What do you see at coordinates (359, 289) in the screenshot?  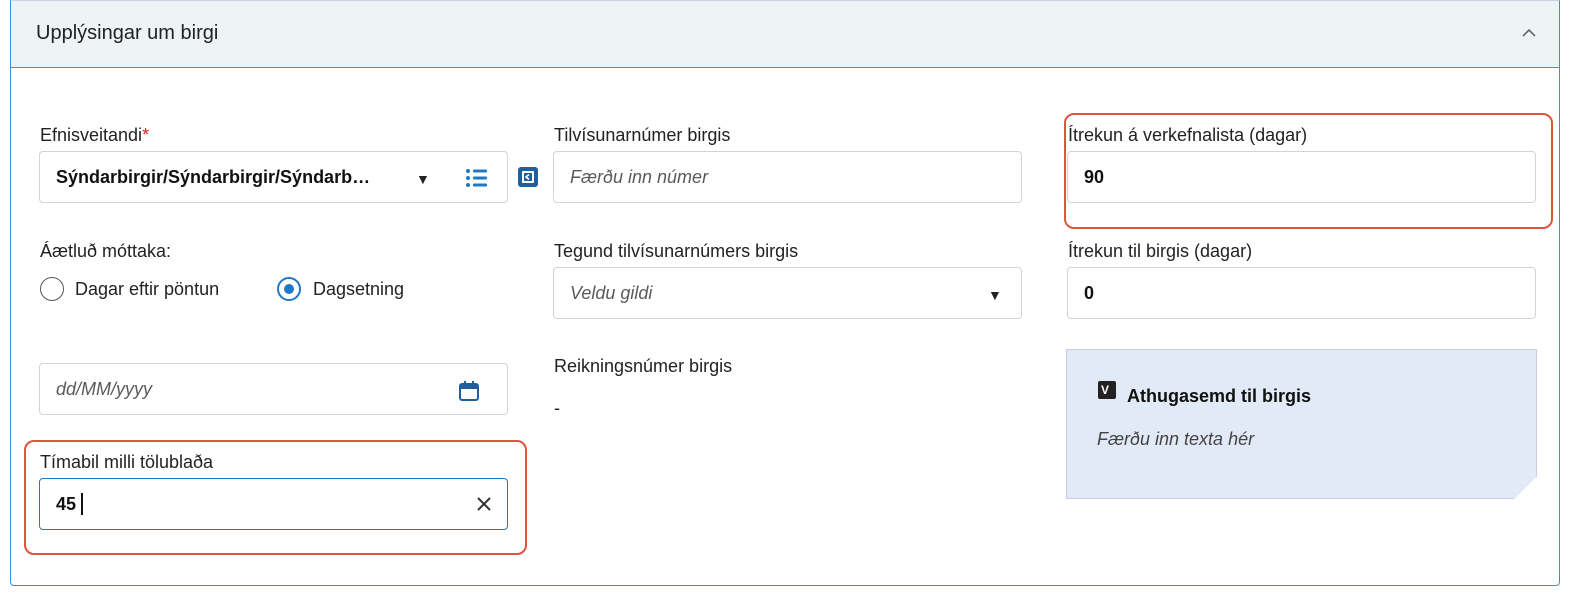 I see `radio-date-label: Dagsetning` at bounding box center [359, 289].